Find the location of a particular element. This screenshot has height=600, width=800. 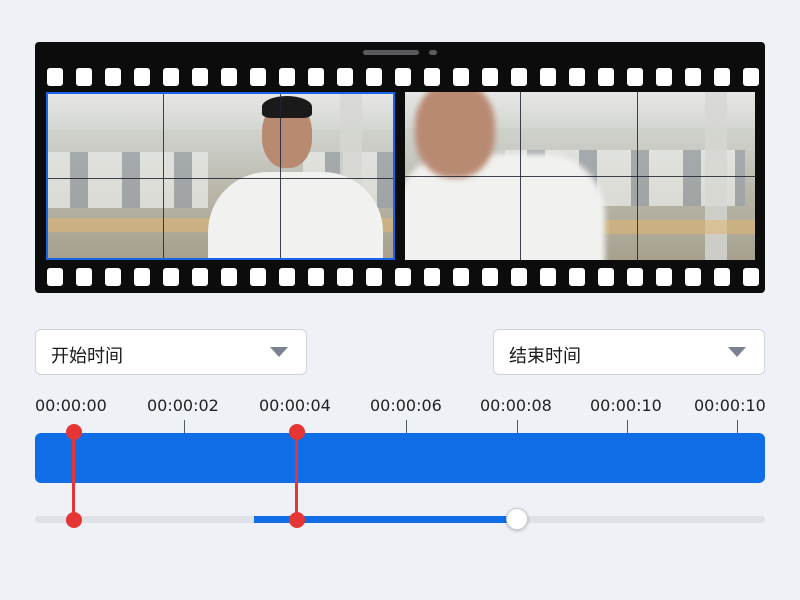

strip-handle-dot is located at coordinates (433, 52).